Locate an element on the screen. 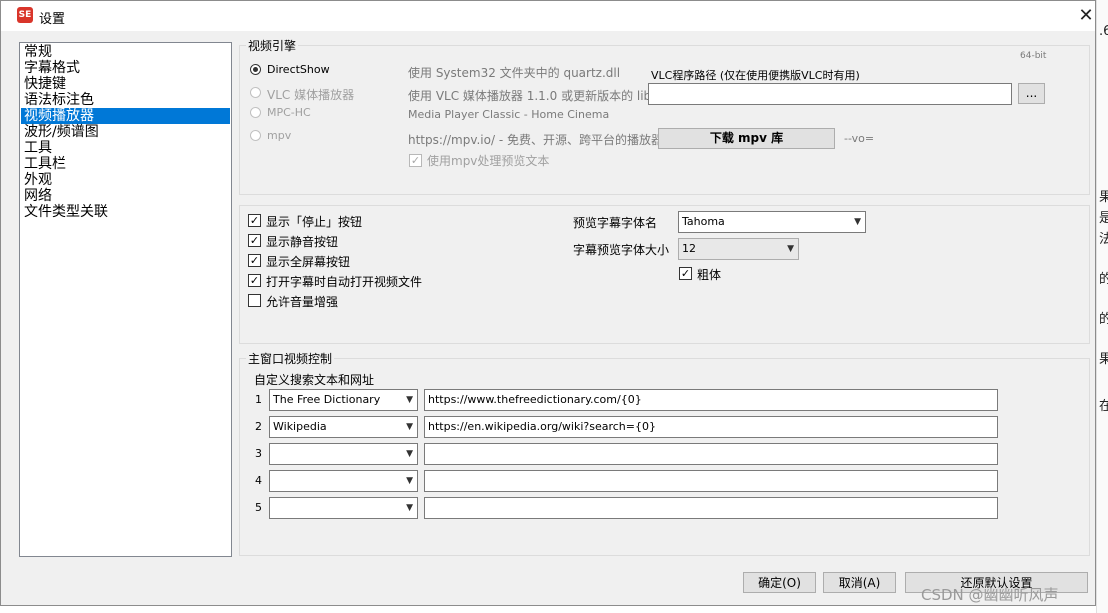  volume-boost-label: 允许音量增强 is located at coordinates (302, 302).